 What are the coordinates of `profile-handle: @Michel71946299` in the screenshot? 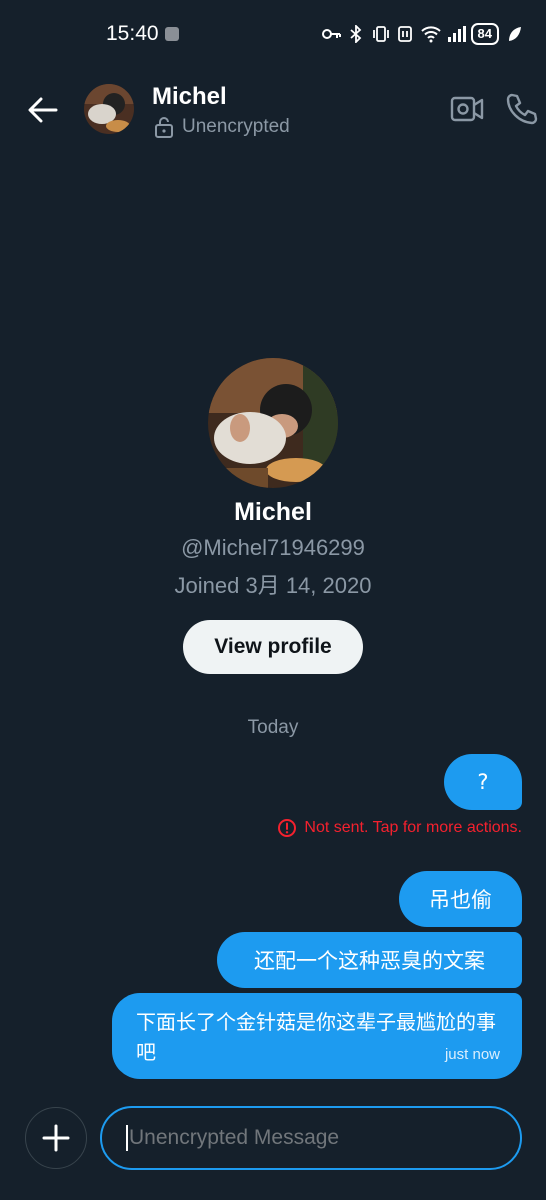 It's located at (273, 547).